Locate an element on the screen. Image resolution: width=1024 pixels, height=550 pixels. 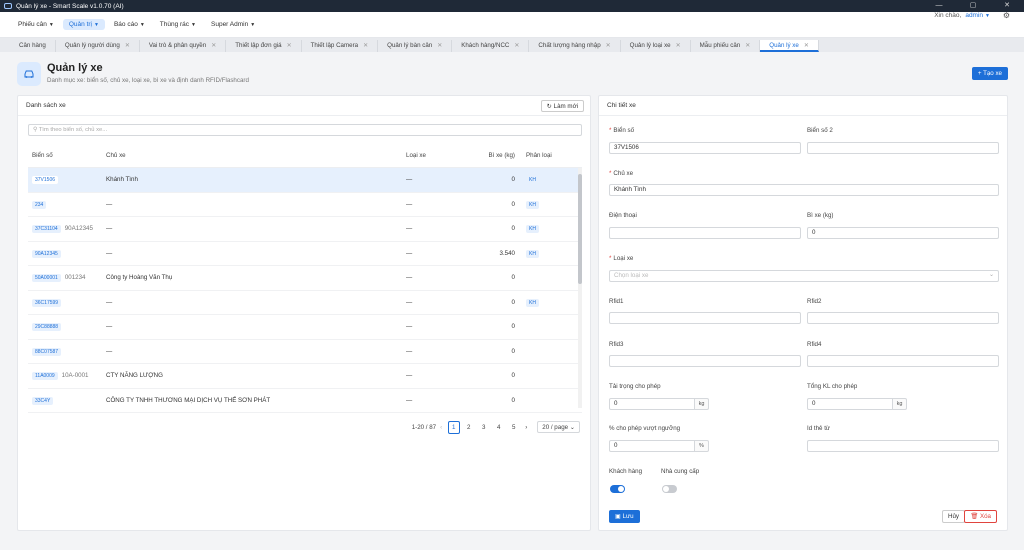
greeting-text: Xin chào, is located at coordinates (948, 15).